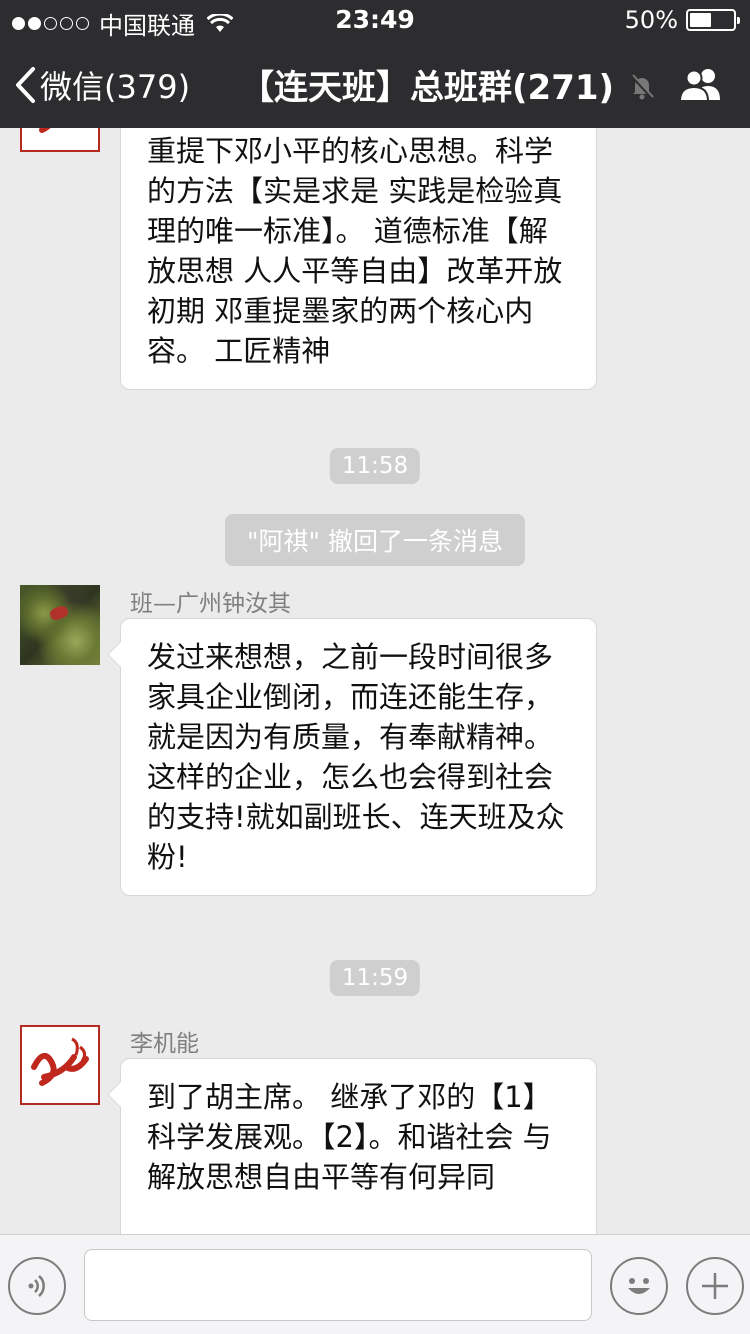 The height and width of the screenshot is (1334, 750). I want to click on more-button, so click(715, 1286).